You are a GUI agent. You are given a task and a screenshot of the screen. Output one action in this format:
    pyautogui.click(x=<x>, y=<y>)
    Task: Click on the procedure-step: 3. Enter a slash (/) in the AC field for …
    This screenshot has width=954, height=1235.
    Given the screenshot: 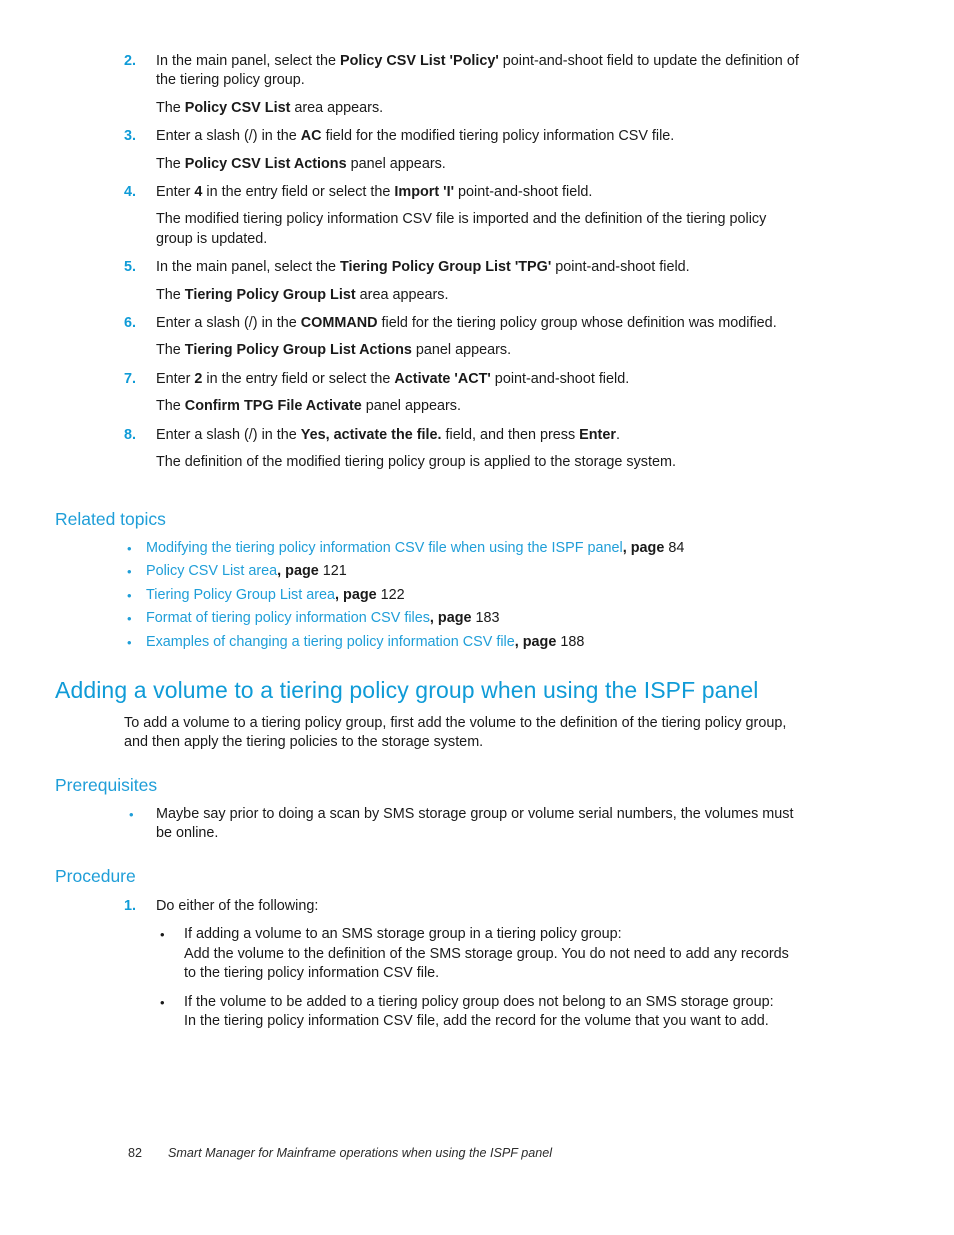 What is the action you would take?
    pyautogui.click(x=462, y=136)
    